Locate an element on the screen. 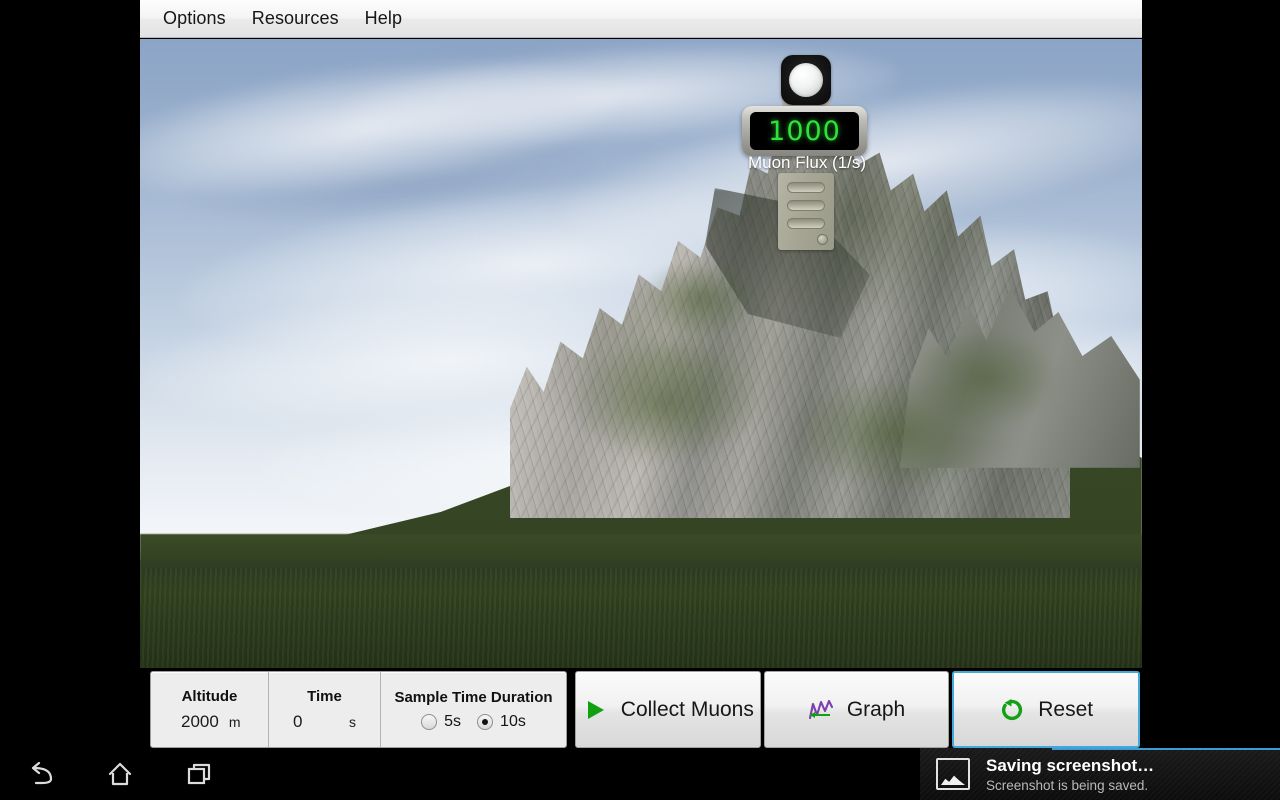  detector-knob is located at coordinates (822, 239).